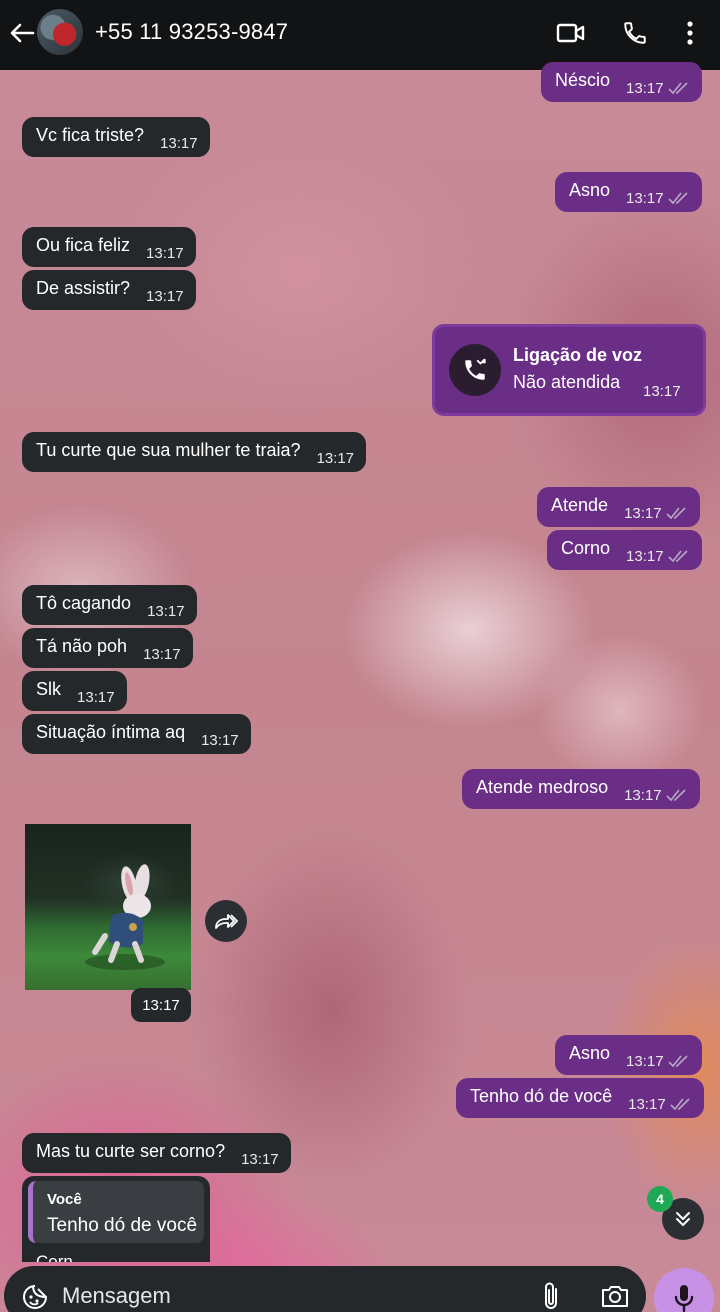 This screenshot has width=720, height=1312. I want to click on missed-voice-call-card: Ligação de voz Não atendida 13:17, so click(569, 370).